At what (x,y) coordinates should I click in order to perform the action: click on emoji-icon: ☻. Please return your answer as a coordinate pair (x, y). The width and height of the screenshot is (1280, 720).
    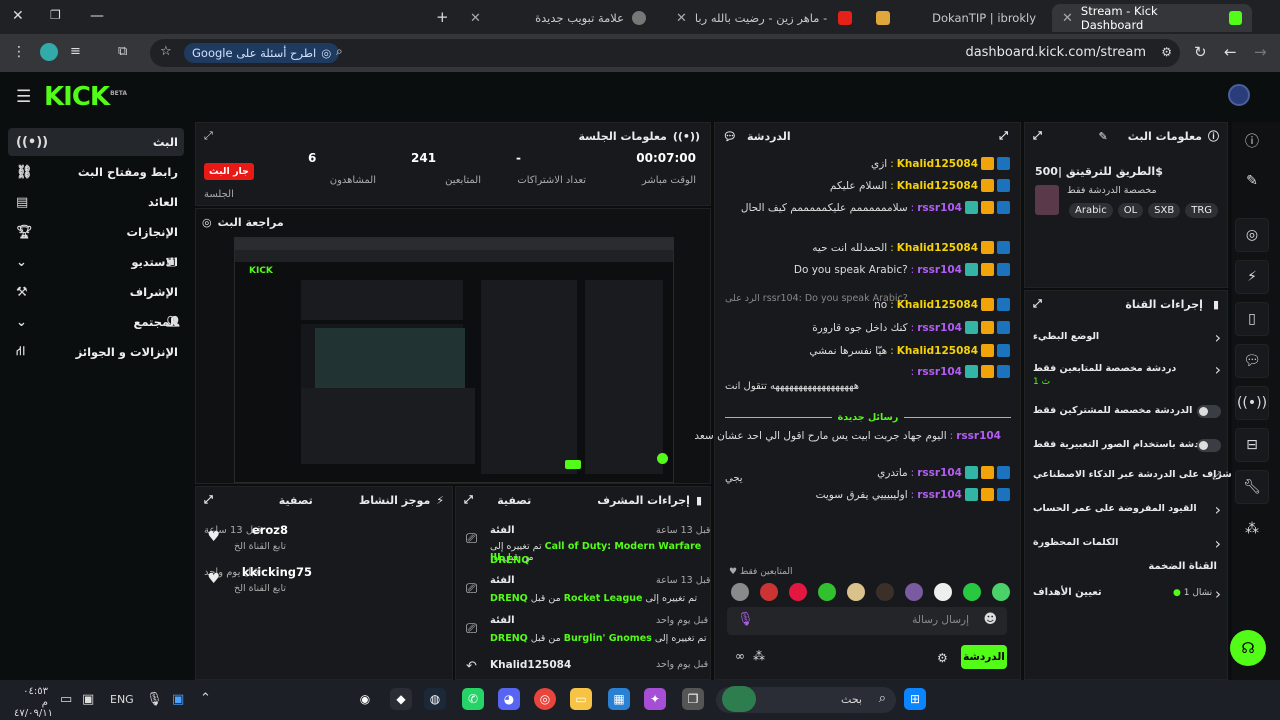
    Looking at the image, I should click on (990, 619).